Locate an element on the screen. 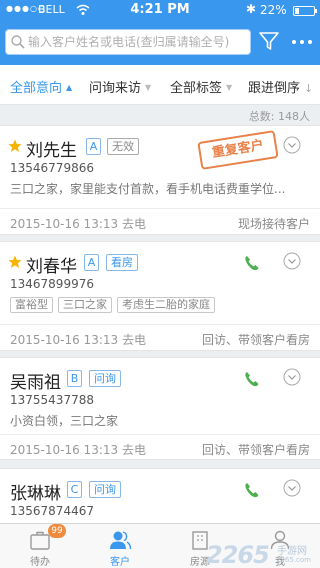 The image size is (320, 568). tab-tags: 全部标签 ▼ is located at coordinates (201, 86).